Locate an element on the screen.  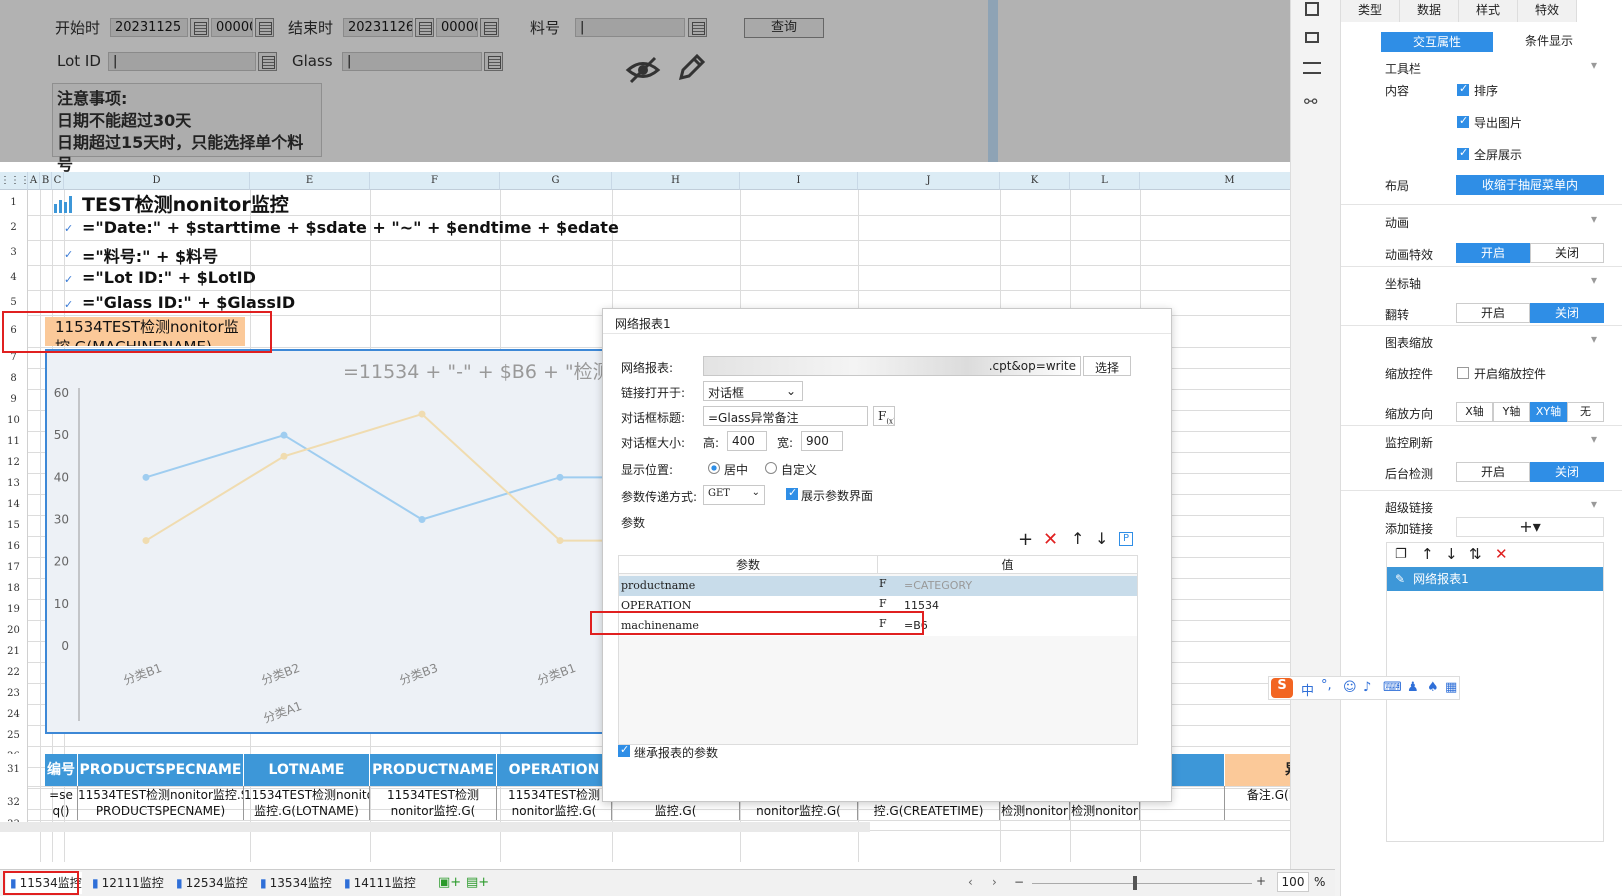
row-header: 20 is located at coordinates (14, 630).